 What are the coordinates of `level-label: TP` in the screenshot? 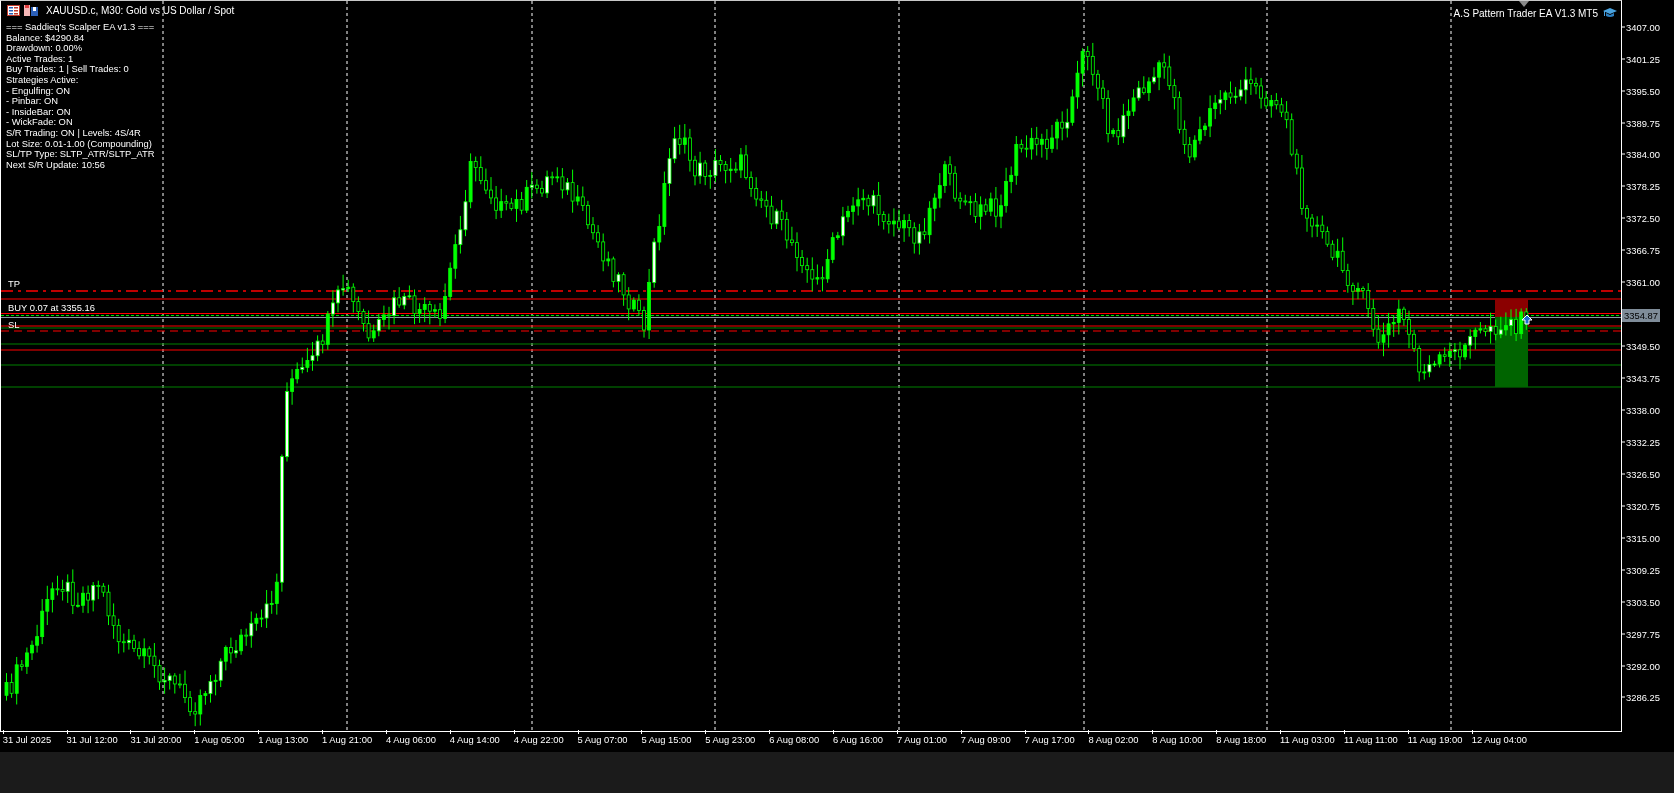 It's located at (14, 283).